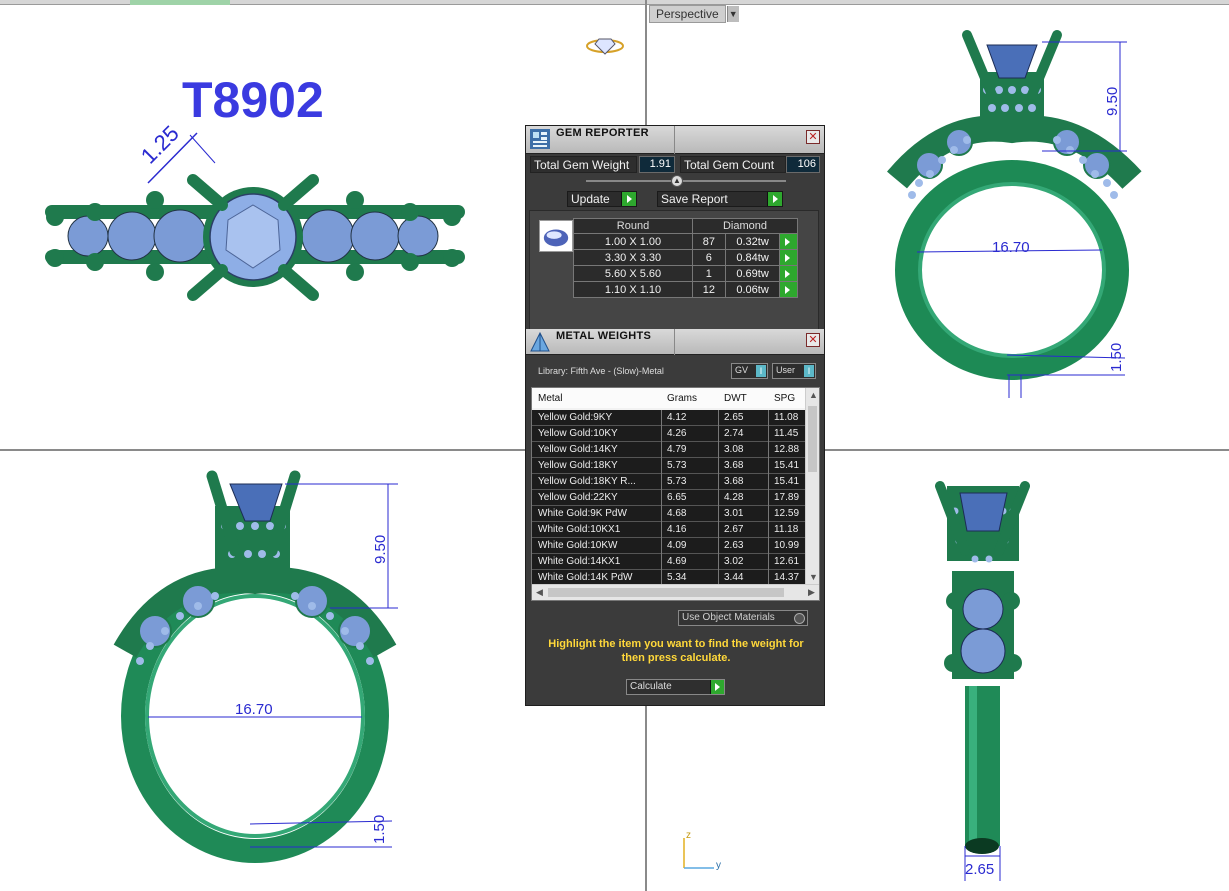 The height and width of the screenshot is (891, 1229). I want to click on metal-row: Yellow Gold:18KY R... 5.73 3.68 15.41, so click(669, 482).